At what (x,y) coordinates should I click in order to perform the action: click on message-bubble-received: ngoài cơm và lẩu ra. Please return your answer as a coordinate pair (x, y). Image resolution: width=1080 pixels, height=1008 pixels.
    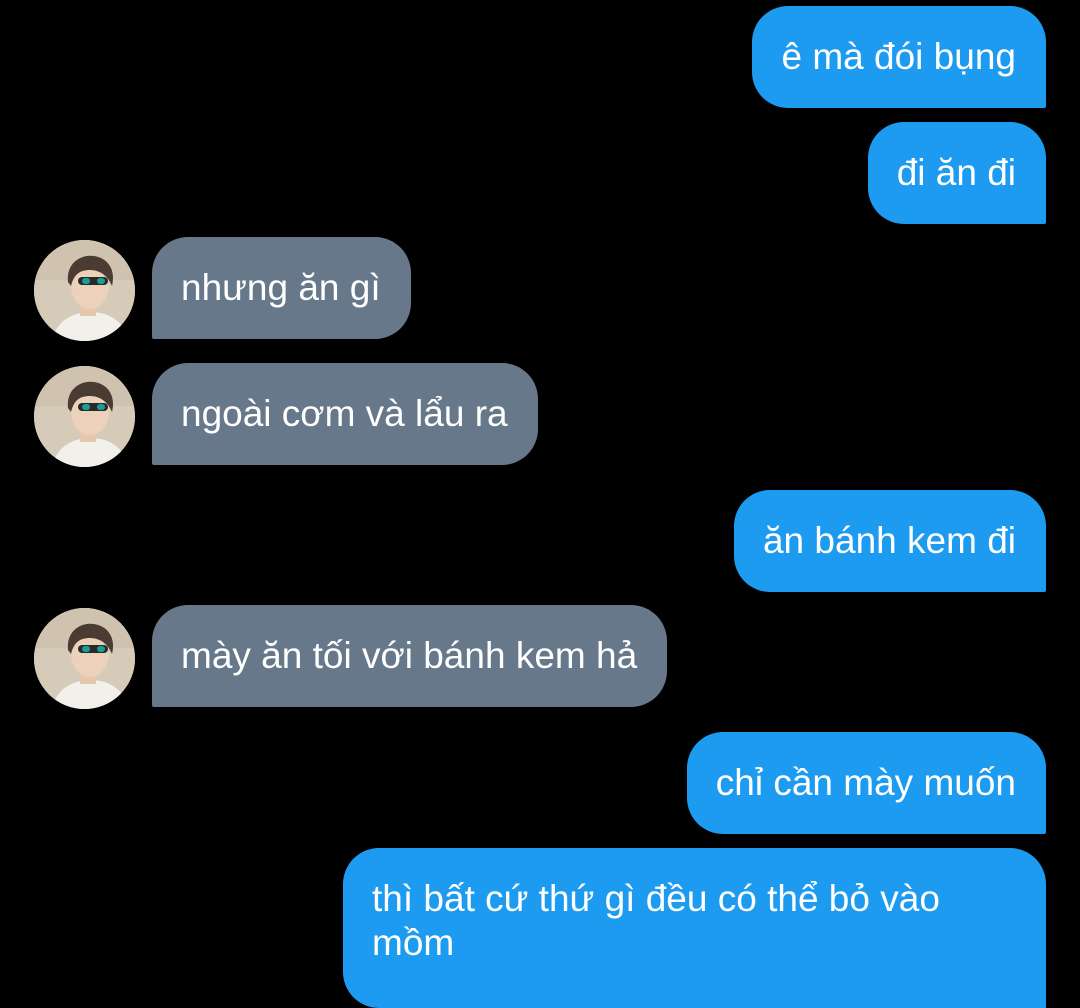
    Looking at the image, I should click on (345, 414).